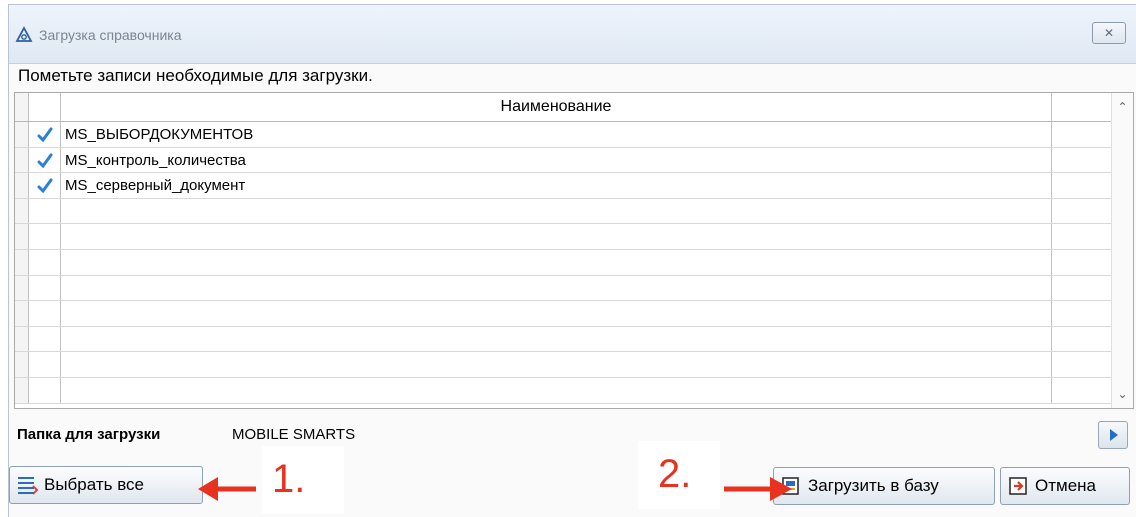 Image resolution: width=1136 pixels, height=517 pixels. Describe the element at coordinates (159, 134) in the screenshot. I see `row-name: MS_ВЫБОРДОКУМЕНТОВ` at that location.